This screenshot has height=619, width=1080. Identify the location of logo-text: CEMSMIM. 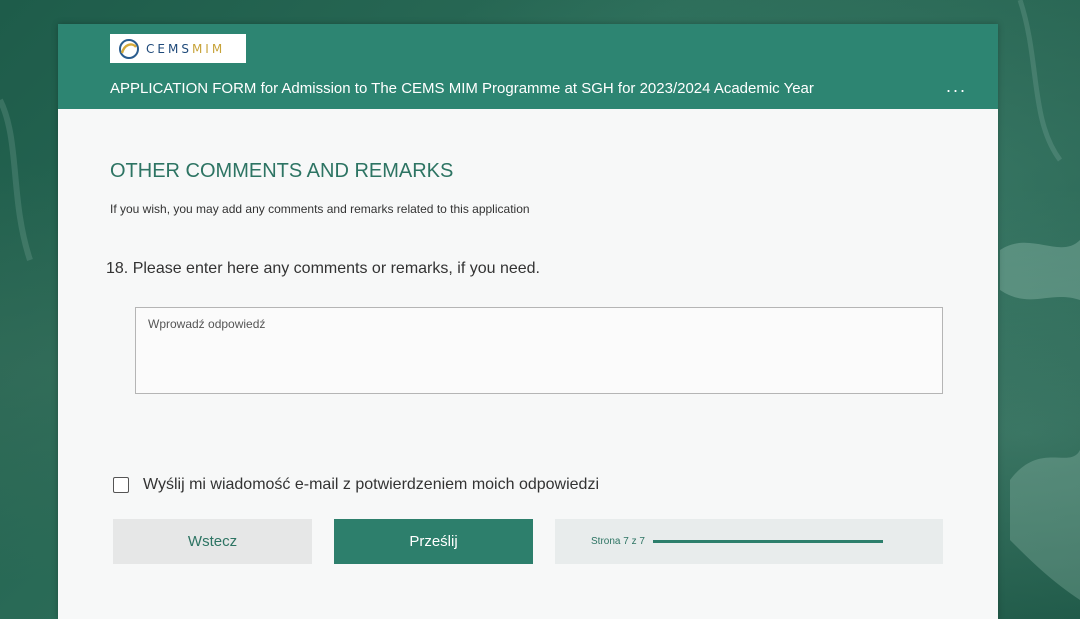
(185, 49).